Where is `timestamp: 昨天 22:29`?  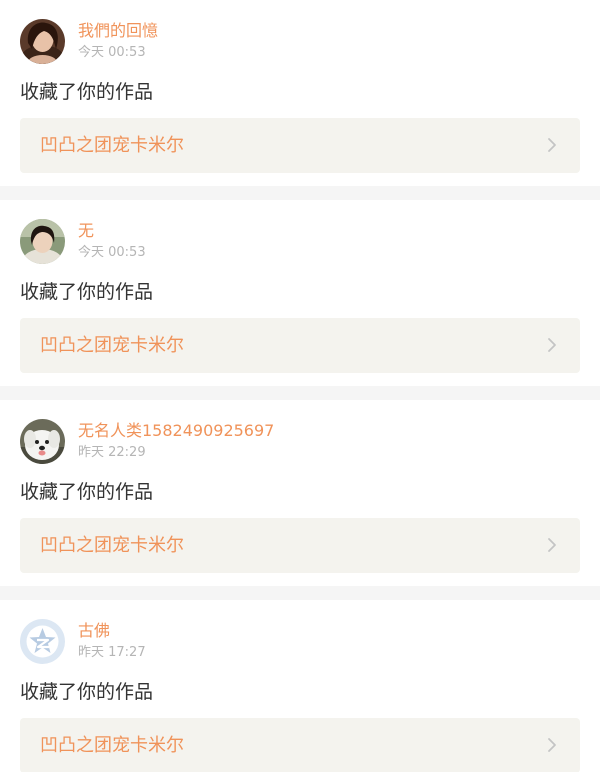 timestamp: 昨天 22:29 is located at coordinates (112, 452).